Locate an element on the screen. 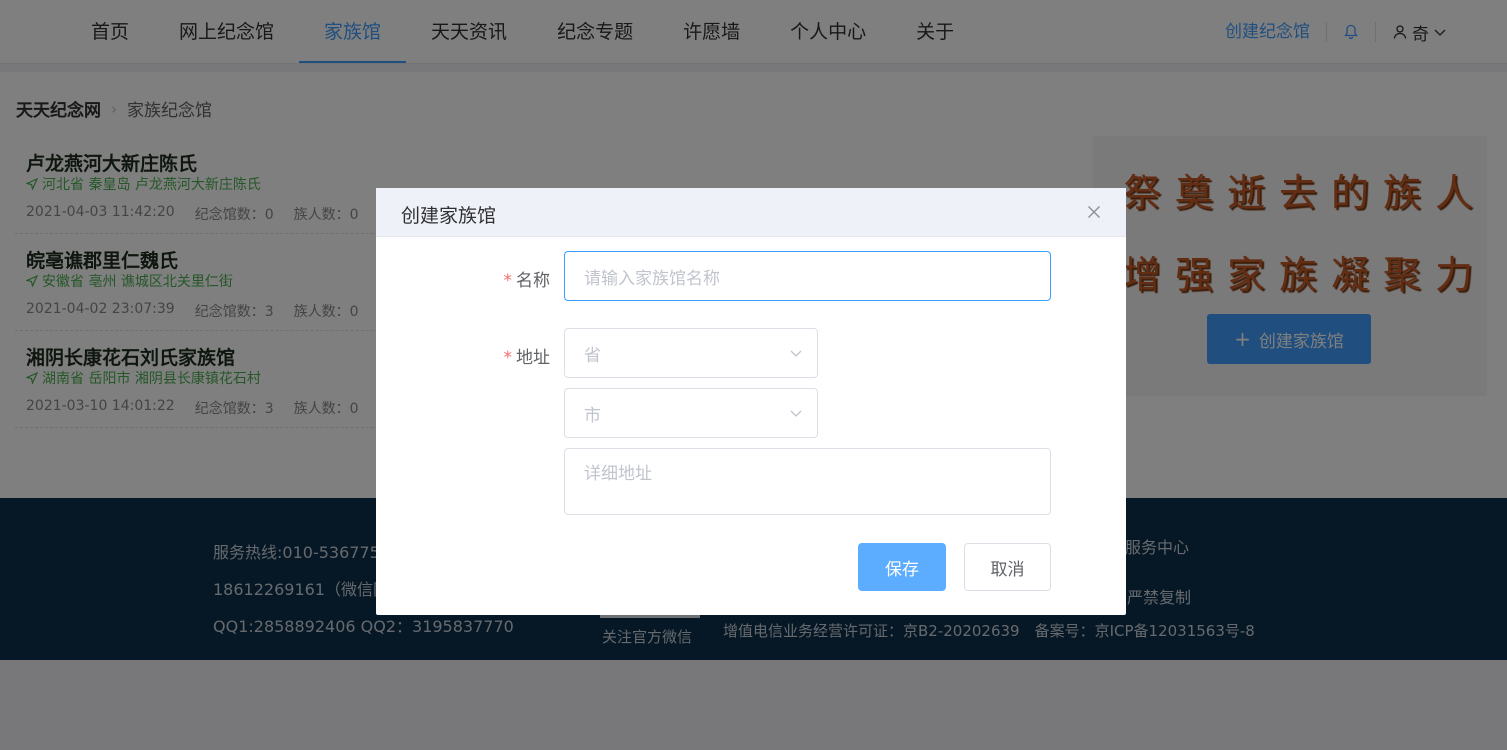  address-label: * 地址 is located at coordinates (527, 358).